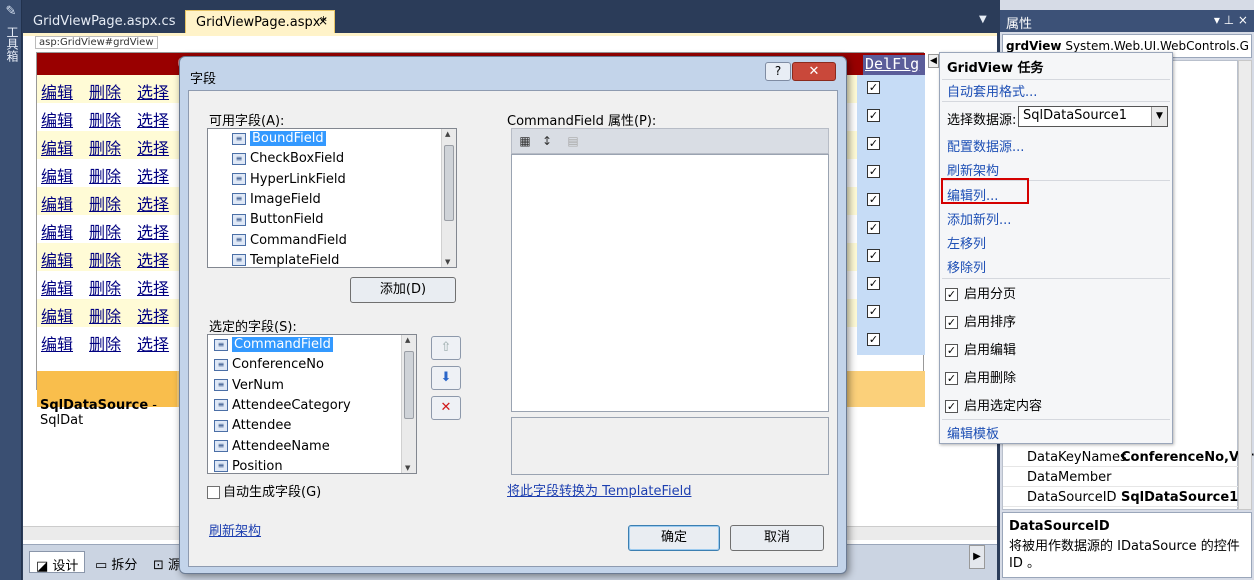 This screenshot has width=1254, height=580. I want to click on toolbox-label: 工具箱, so click(11, 44).